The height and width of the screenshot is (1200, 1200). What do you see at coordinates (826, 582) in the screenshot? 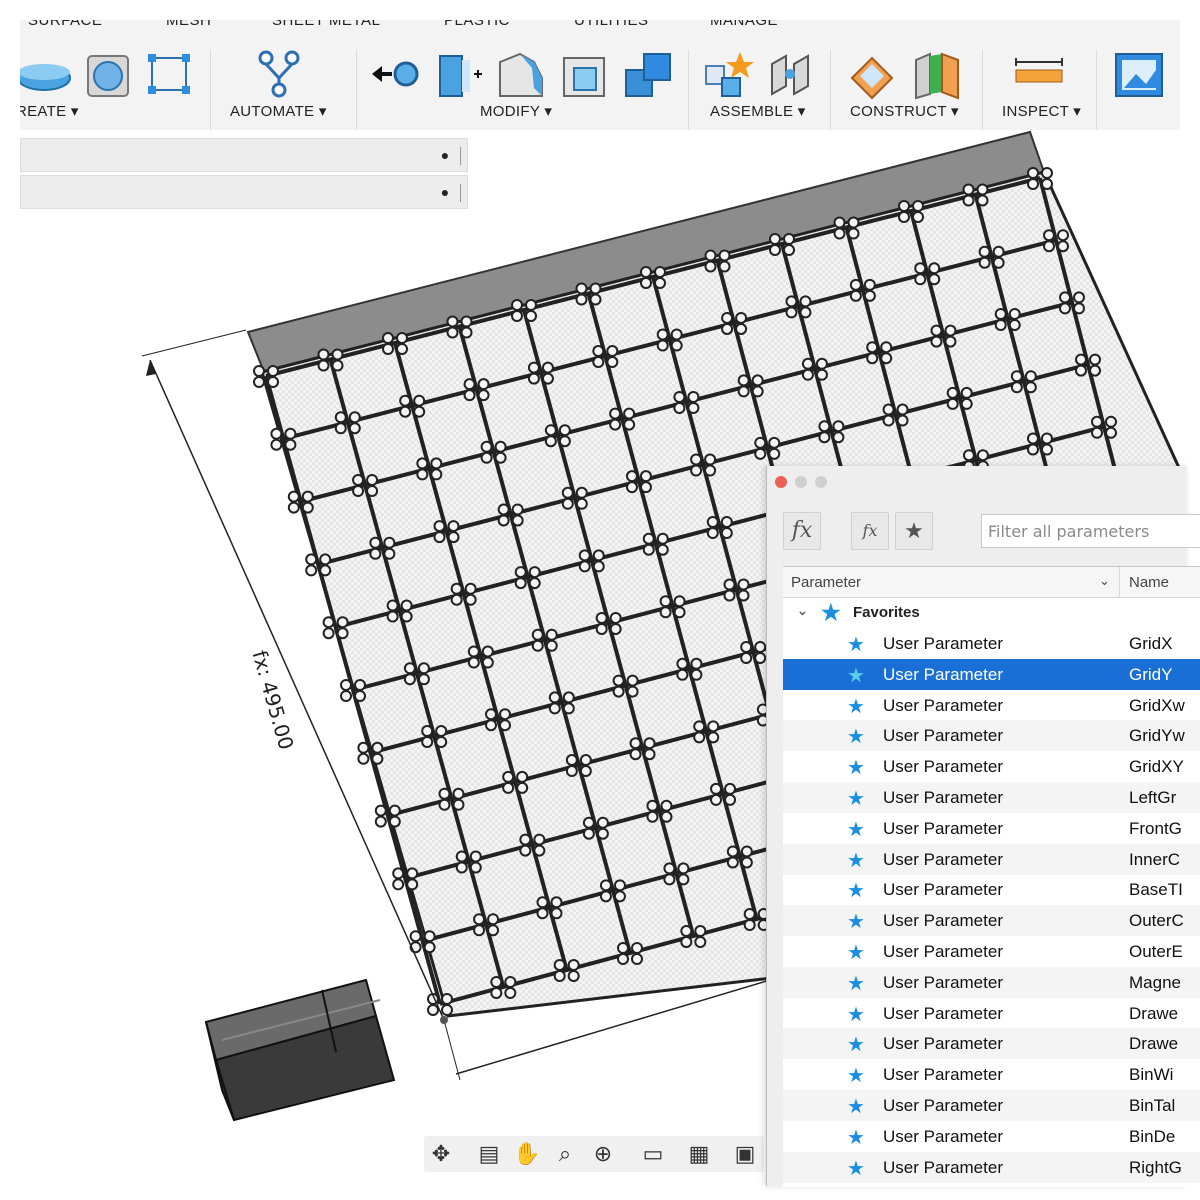
I see `parameter-column-header: Parameter` at bounding box center [826, 582].